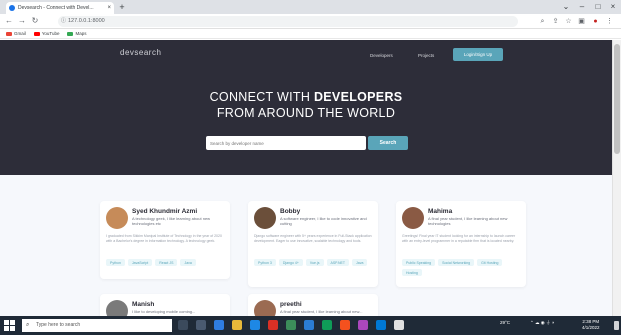 The image size is (621, 335). I want to click on nav-link-projects: Projects, so click(426, 55).